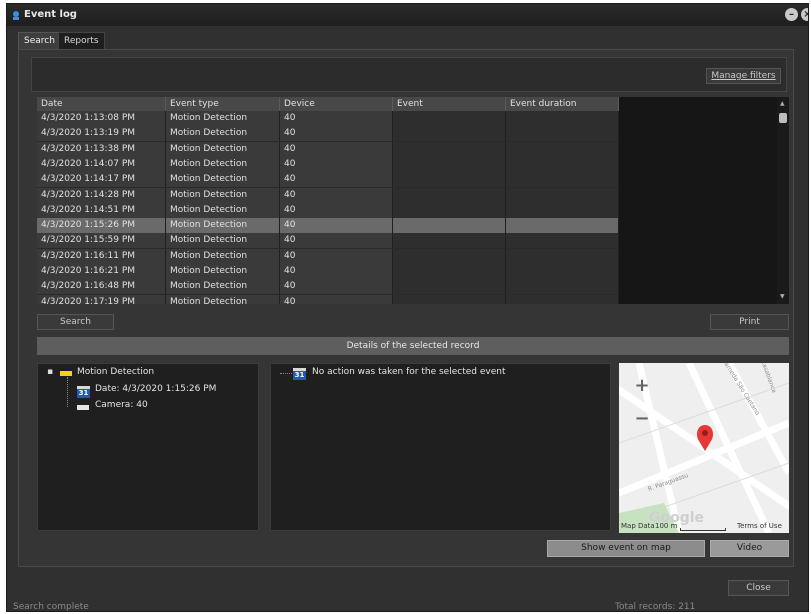  Describe the element at coordinates (121, 405) in the screenshot. I see `tree-camera-label: Camera: 40` at that location.